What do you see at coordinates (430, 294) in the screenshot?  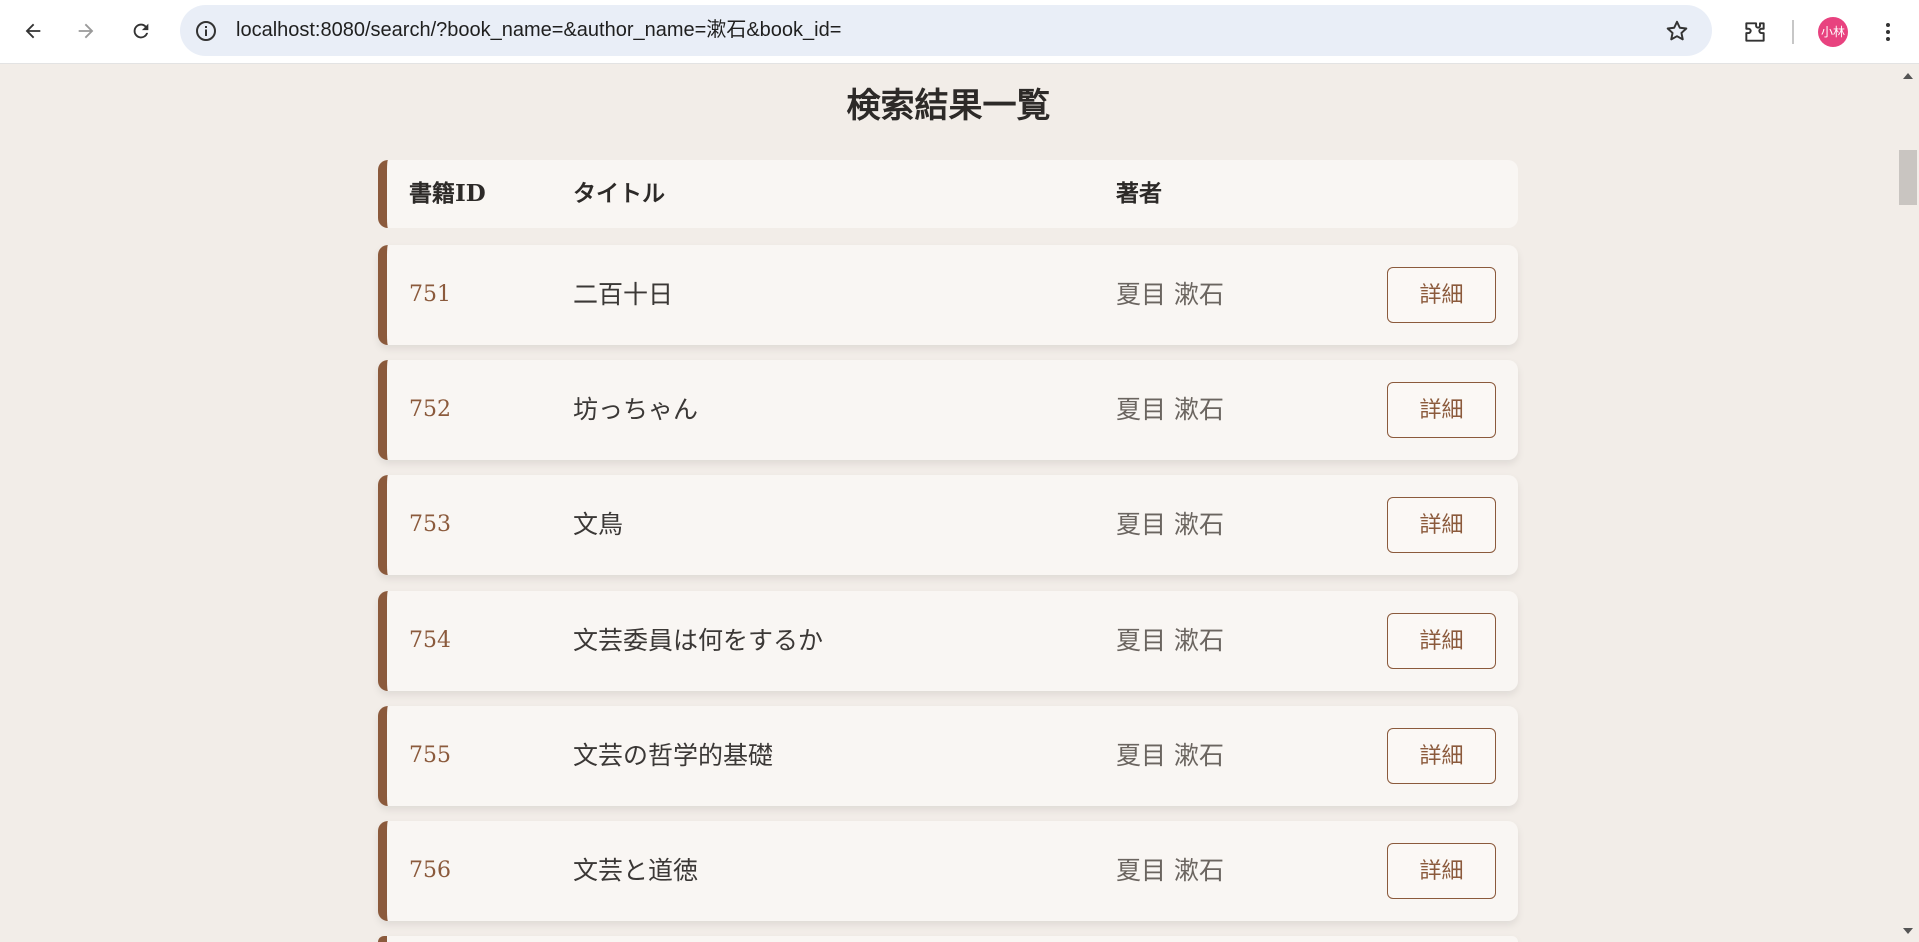 I see `book-id: 751` at bounding box center [430, 294].